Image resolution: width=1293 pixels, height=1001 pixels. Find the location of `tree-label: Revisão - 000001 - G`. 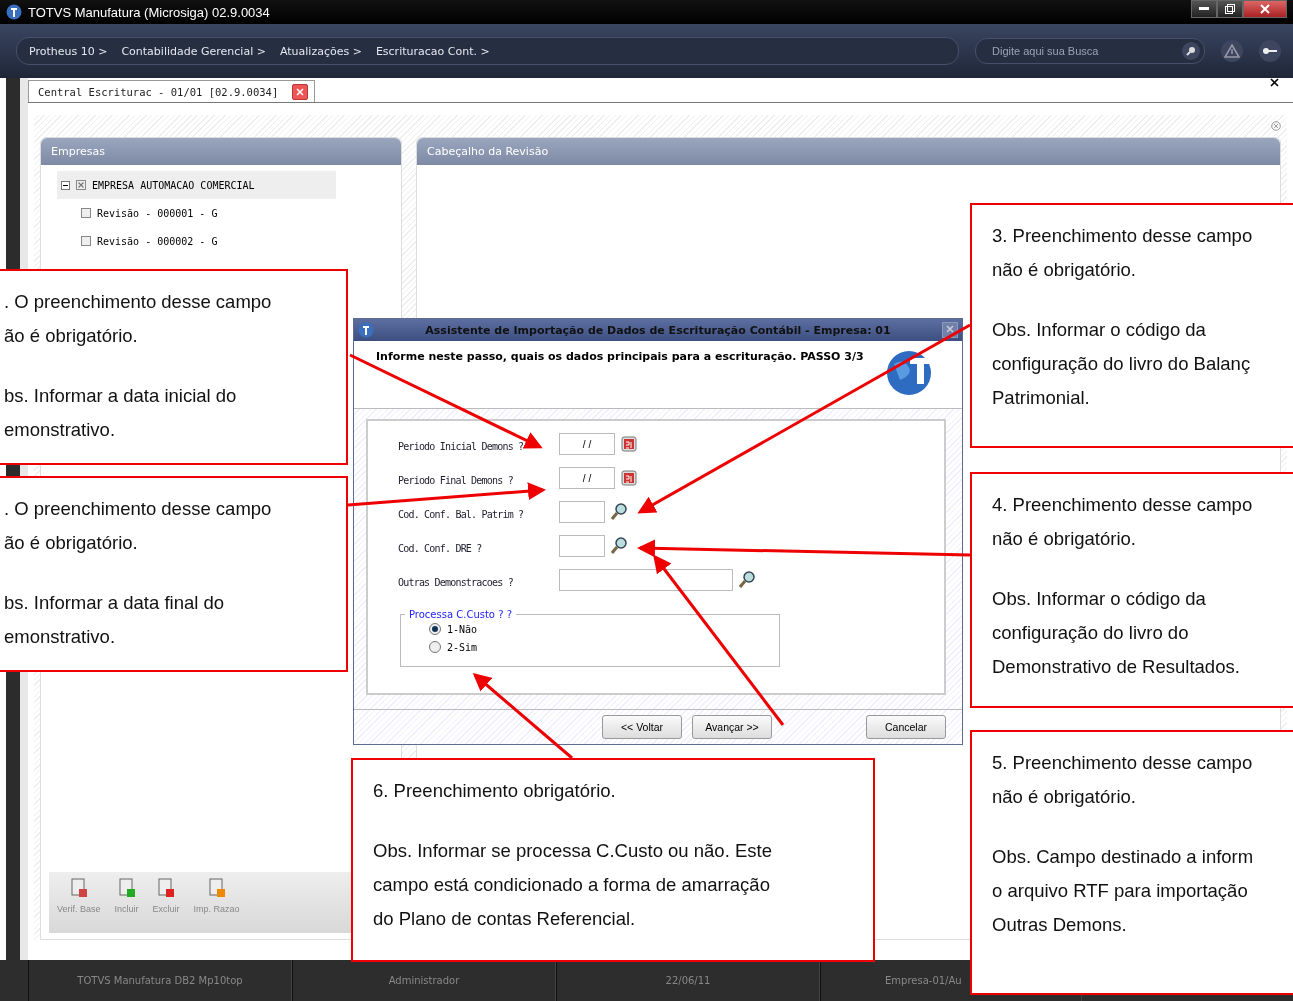

tree-label: Revisão - 000001 - G is located at coordinates (157, 213).